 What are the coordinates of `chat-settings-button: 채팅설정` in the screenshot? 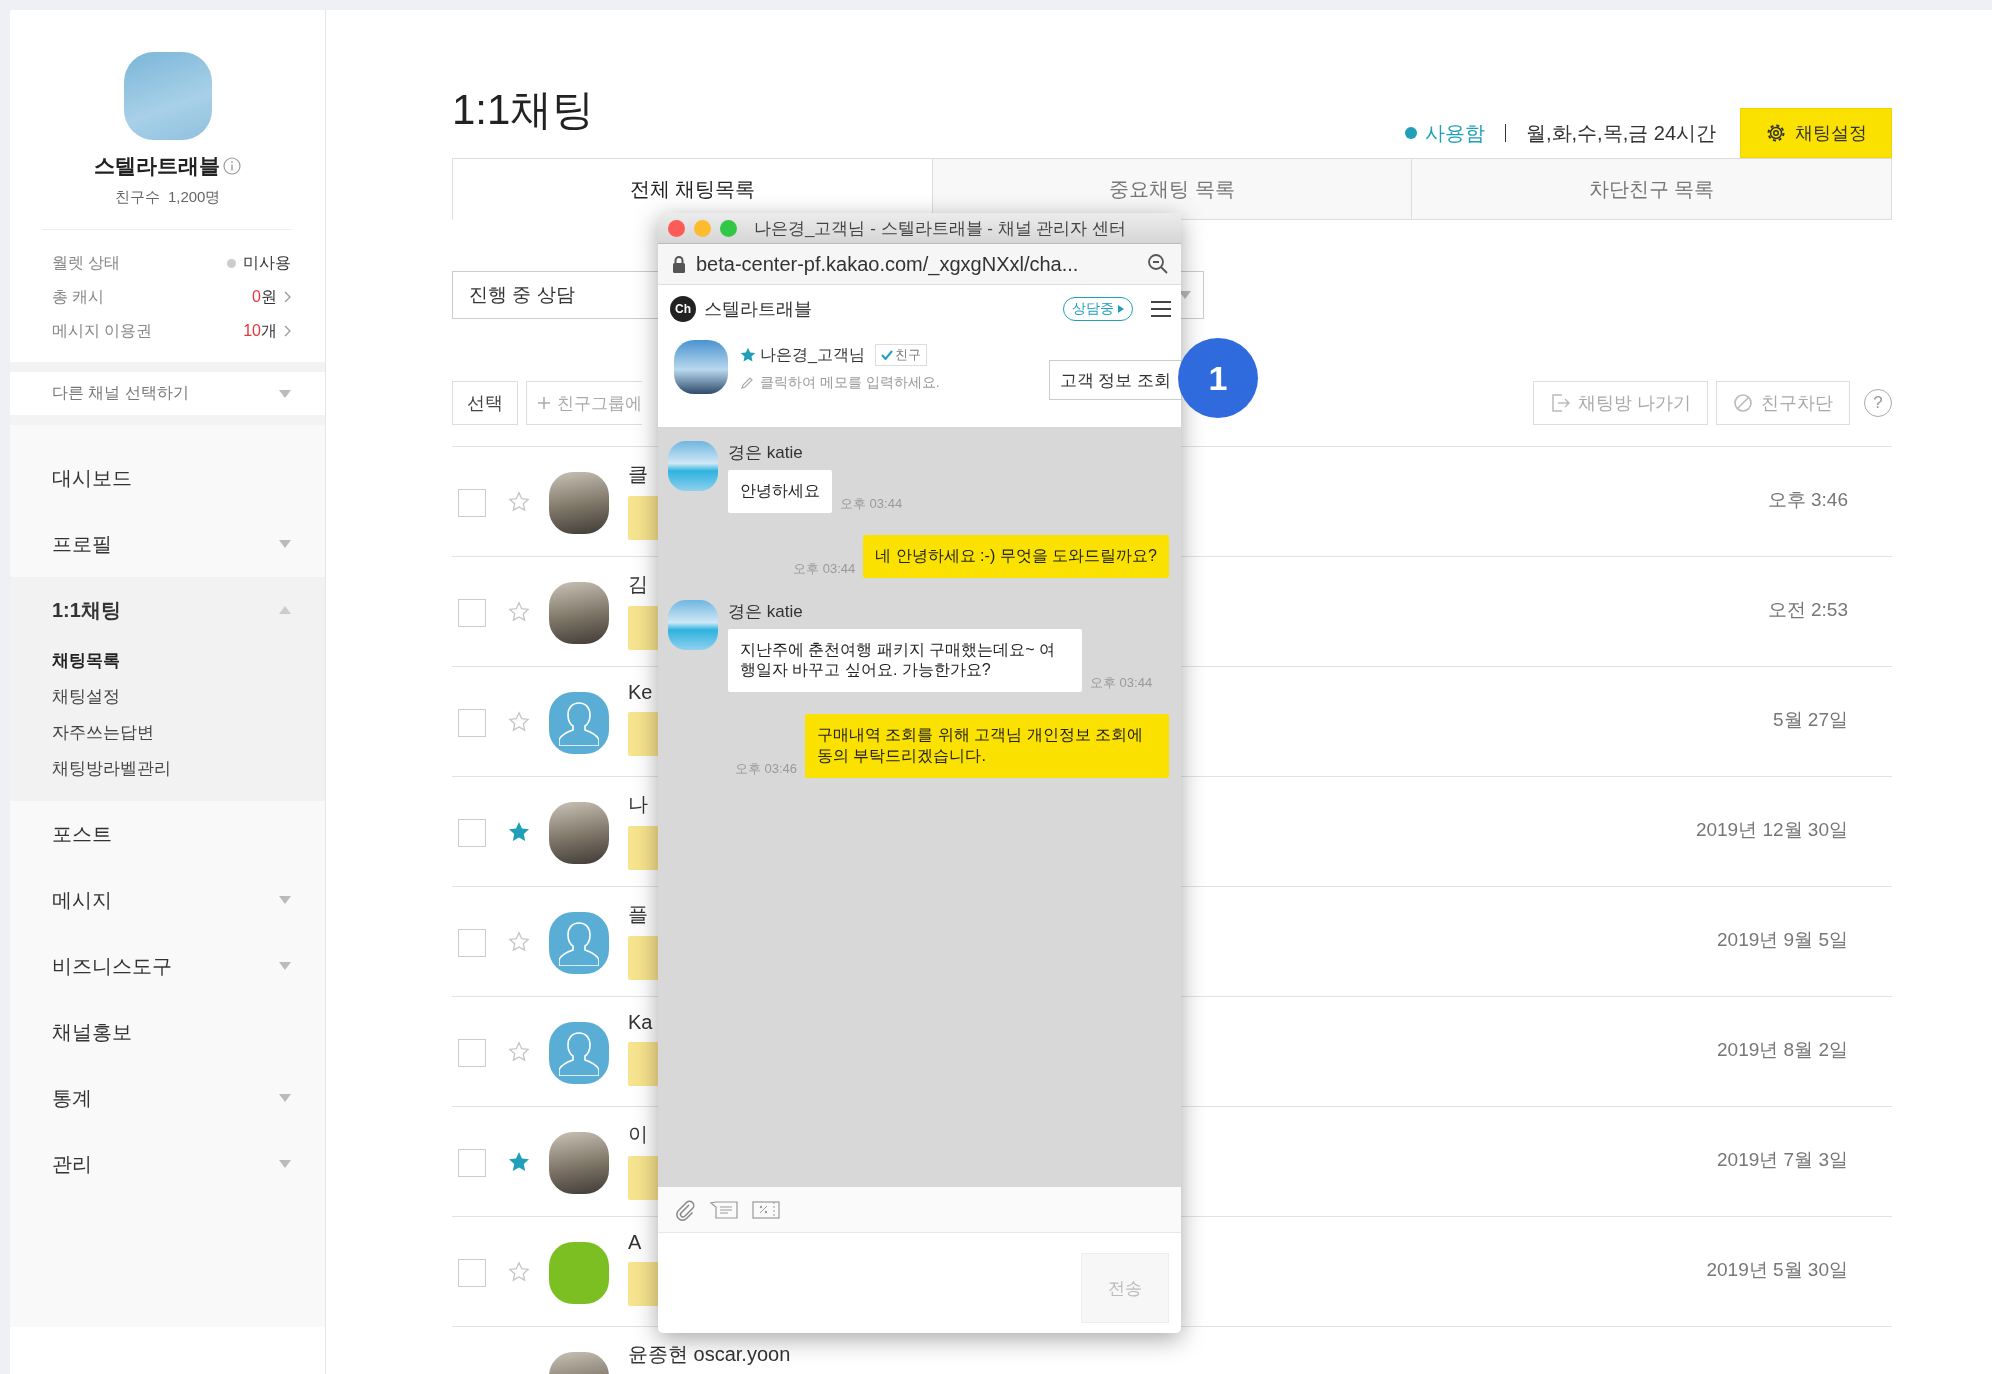 It's located at (1816, 133).